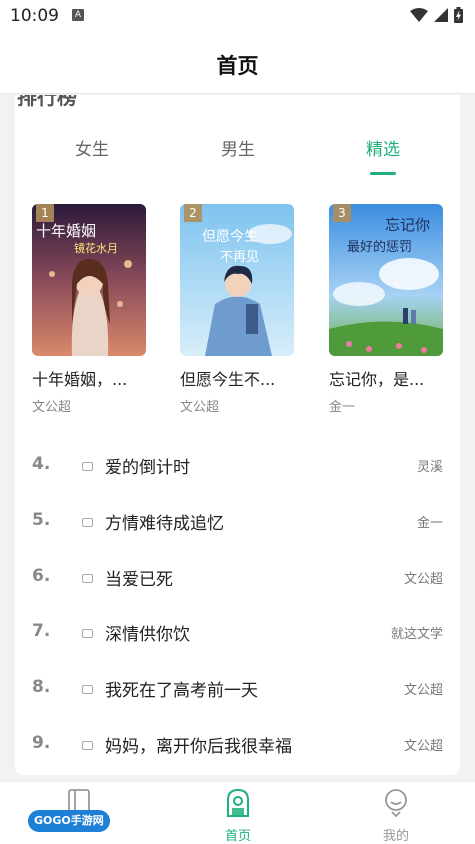 This screenshot has height=844, width=475. Describe the element at coordinates (78, 15) in the screenshot. I see `notification-icon: A` at that location.